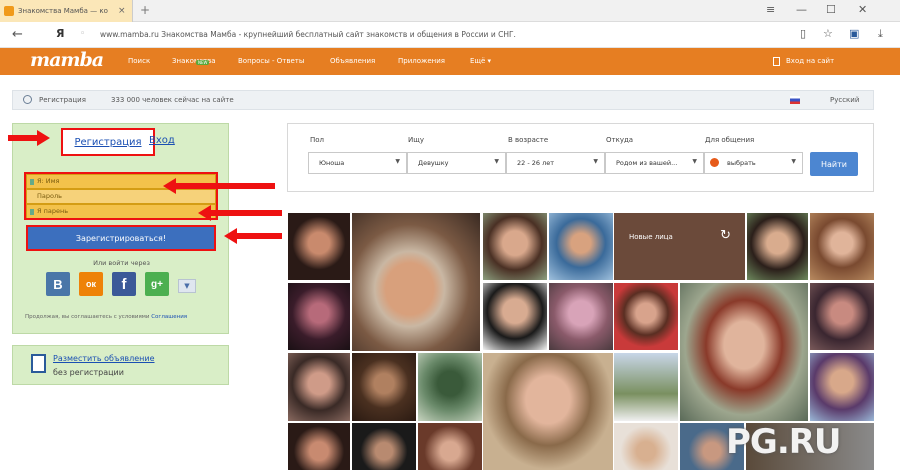 The width and height of the screenshot is (900, 470). What do you see at coordinates (172, 100) in the screenshot?
I see `online-count: 333 000 человек сейчас на сайте` at bounding box center [172, 100].